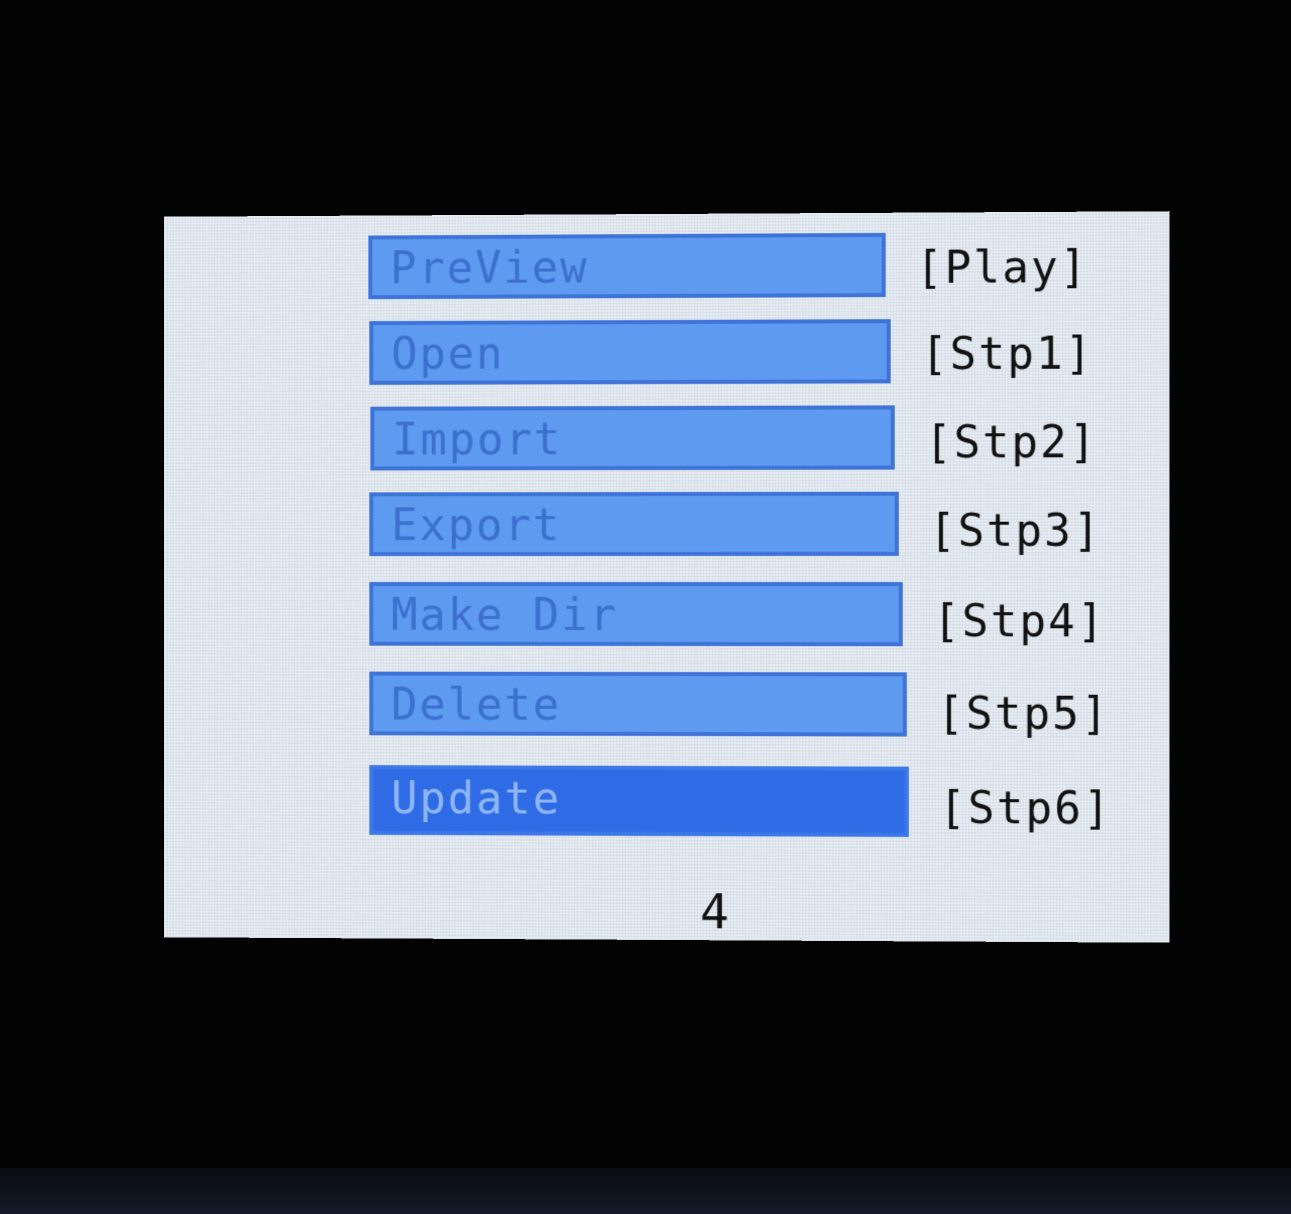  Describe the element at coordinates (634, 524) in the screenshot. I see `menu-item-export: Export` at that location.